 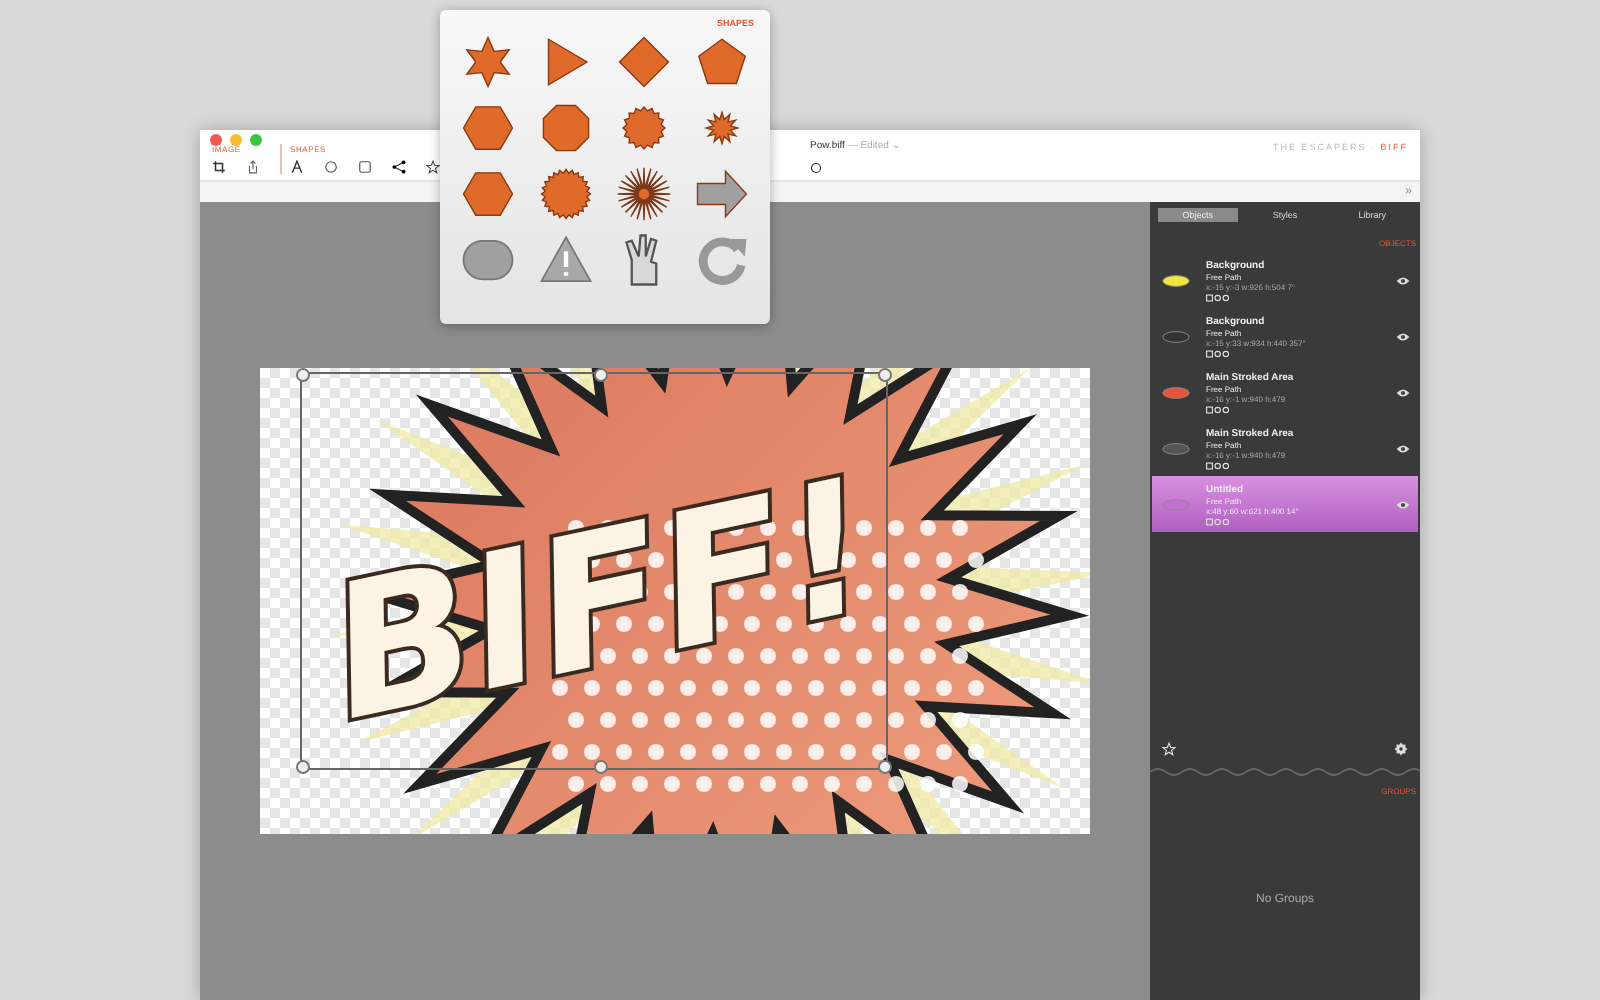 What do you see at coordinates (566, 128) in the screenshot?
I see `octagon-icon` at bounding box center [566, 128].